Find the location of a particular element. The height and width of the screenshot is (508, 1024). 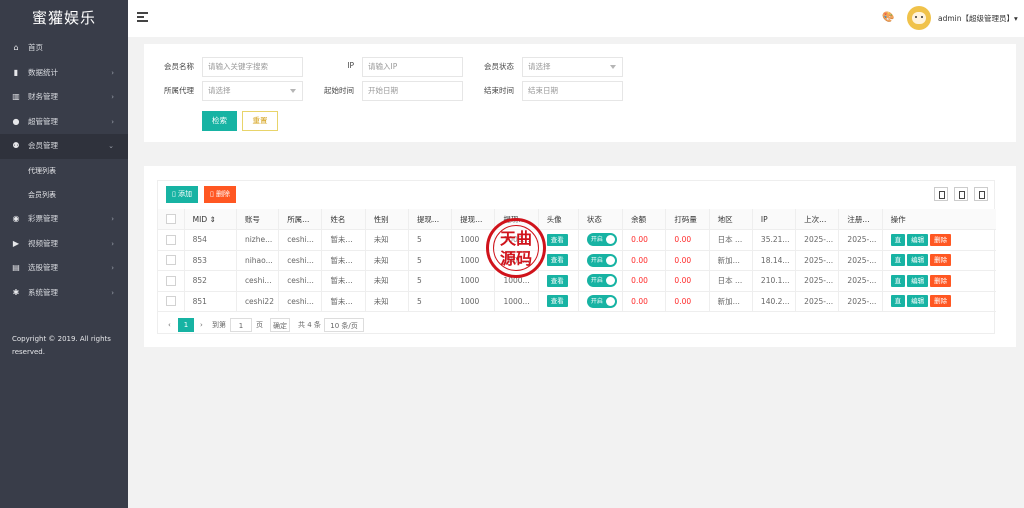

header-cell: 状态 is located at coordinates (600, 219).